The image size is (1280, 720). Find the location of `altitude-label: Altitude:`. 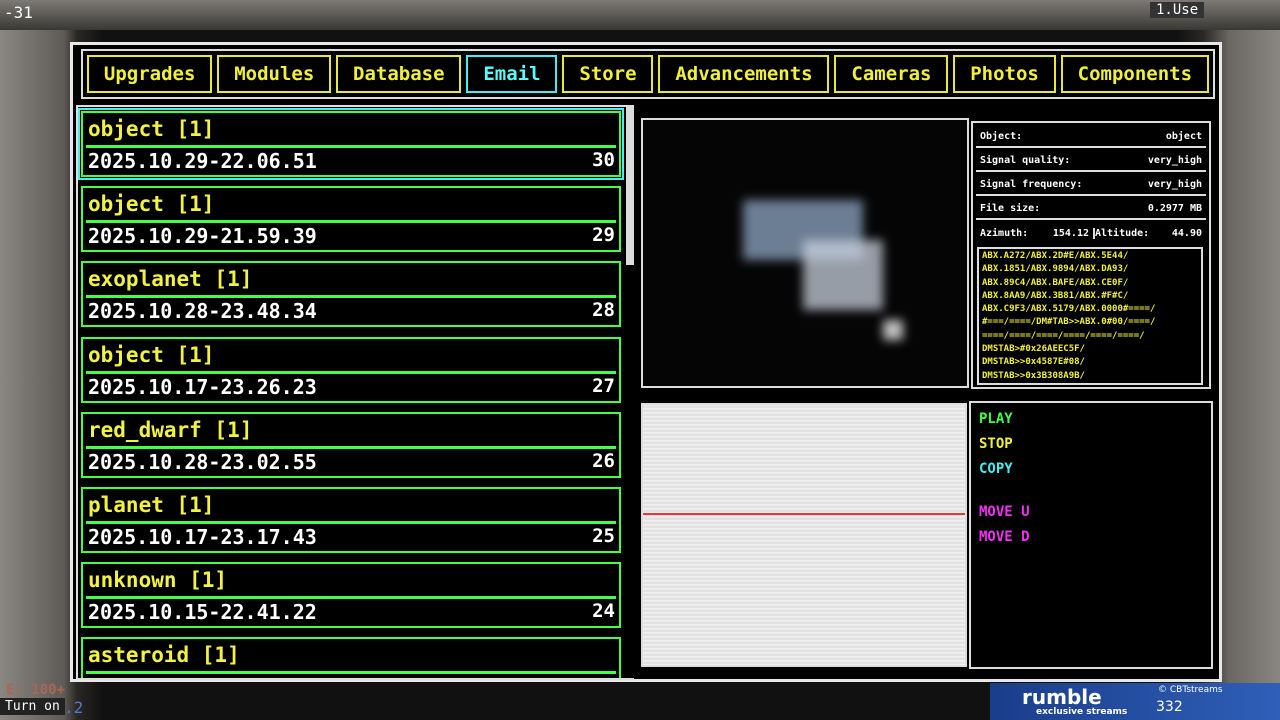

altitude-label: Altitude: is located at coordinates (1122, 233).